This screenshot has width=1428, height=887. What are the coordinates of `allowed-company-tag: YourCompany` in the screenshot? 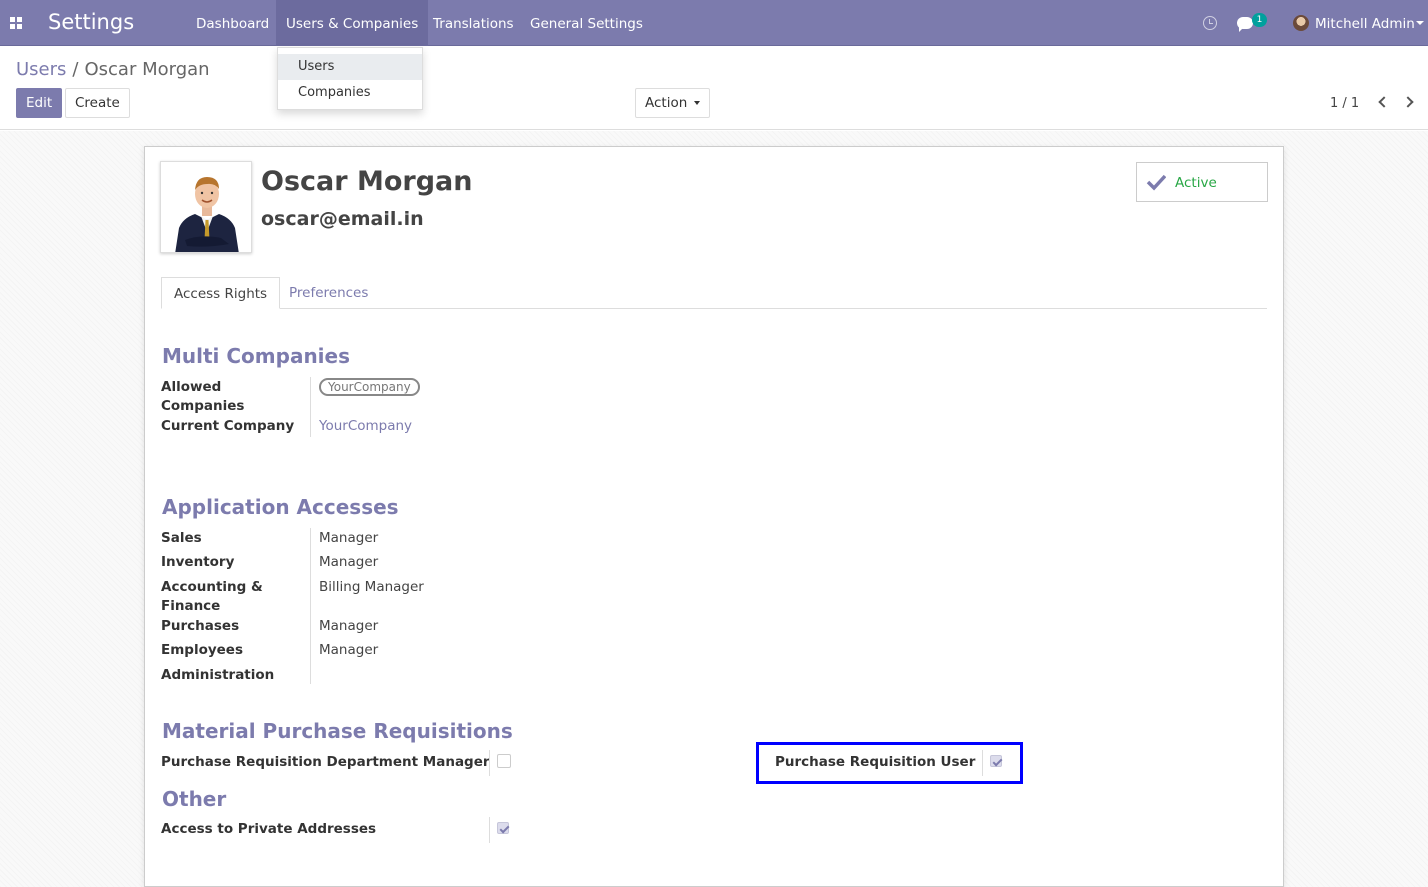 It's located at (369, 387).